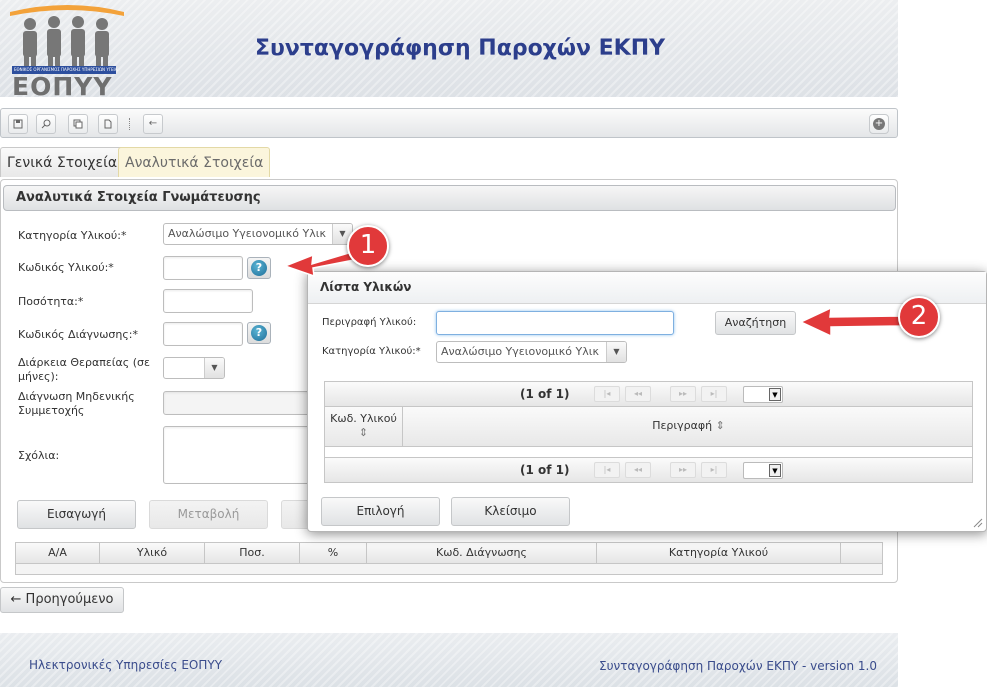  I want to click on annotation-marker-1: 1, so click(368, 246).